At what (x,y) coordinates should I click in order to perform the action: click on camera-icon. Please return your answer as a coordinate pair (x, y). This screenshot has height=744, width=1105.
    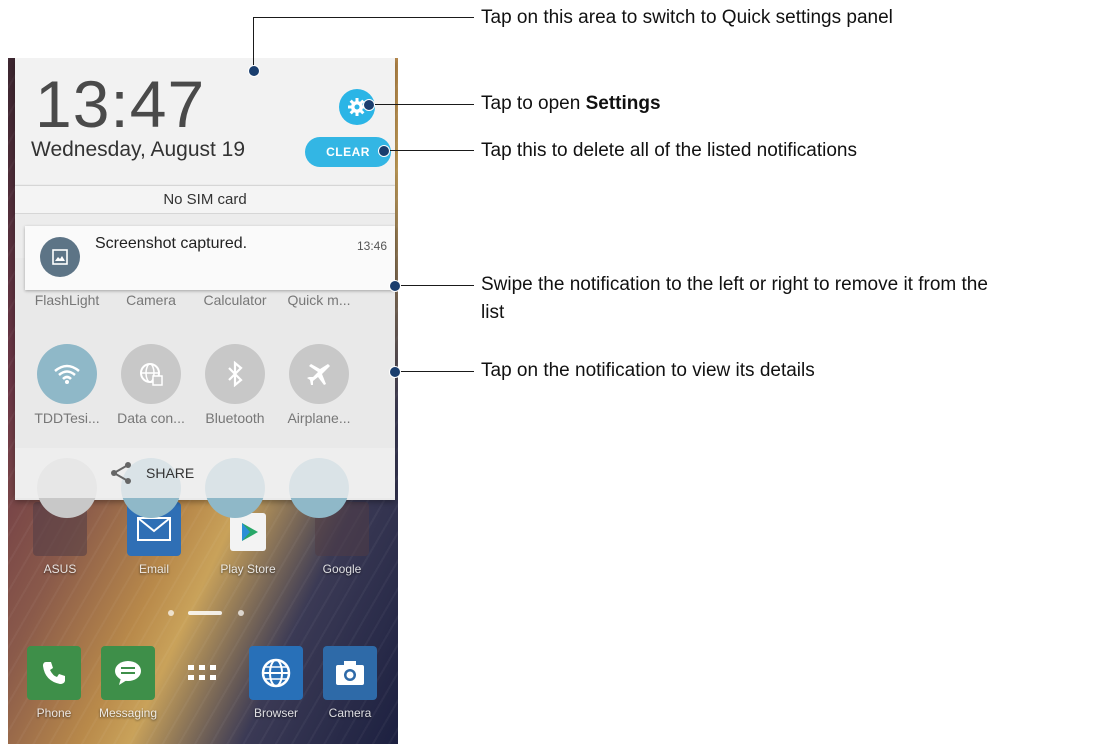
    Looking at the image, I should click on (350, 673).